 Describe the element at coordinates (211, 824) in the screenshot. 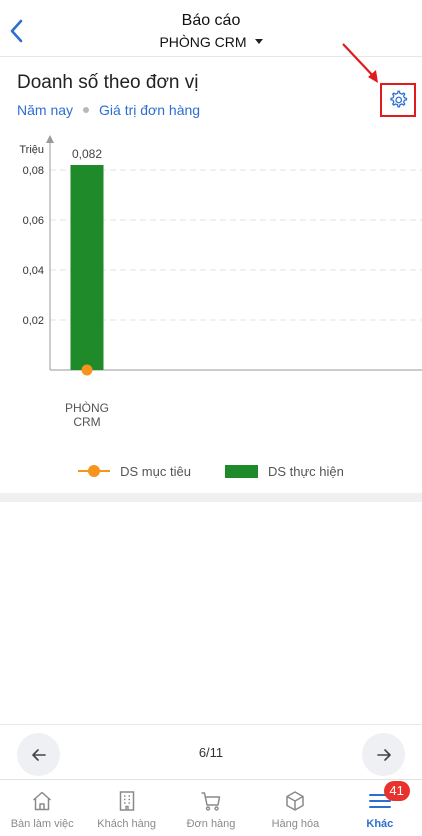

I see `tab-orders-label: Đơn hàng` at that location.